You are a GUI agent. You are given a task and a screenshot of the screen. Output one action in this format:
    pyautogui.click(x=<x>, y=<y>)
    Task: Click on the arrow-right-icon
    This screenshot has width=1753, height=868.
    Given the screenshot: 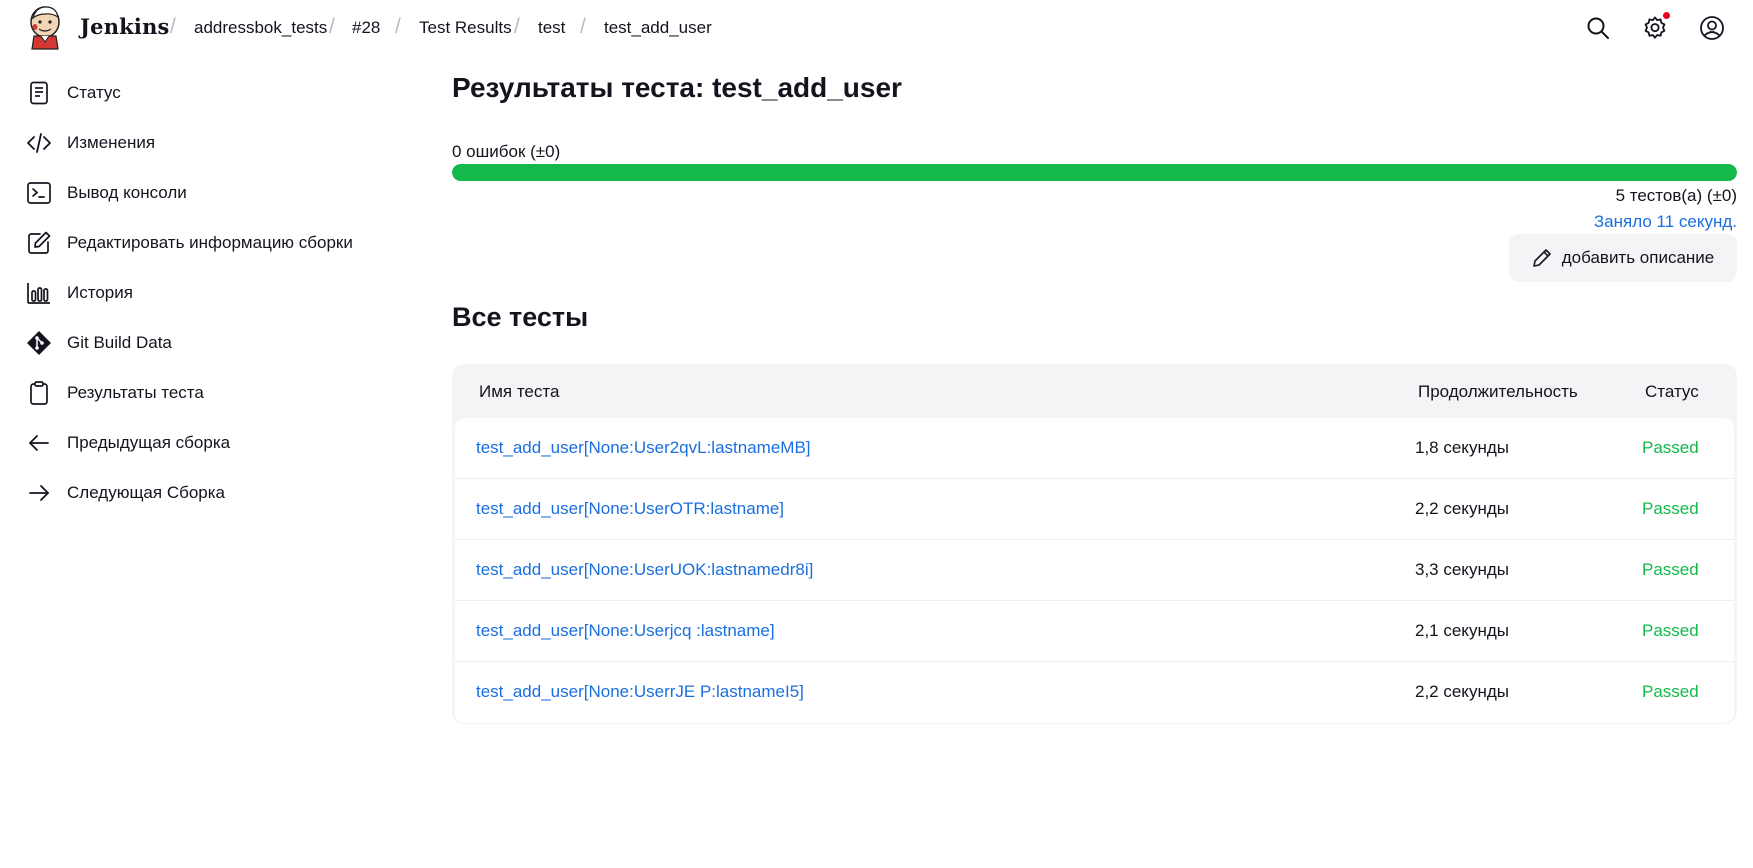 What is the action you would take?
    pyautogui.click(x=39, y=493)
    